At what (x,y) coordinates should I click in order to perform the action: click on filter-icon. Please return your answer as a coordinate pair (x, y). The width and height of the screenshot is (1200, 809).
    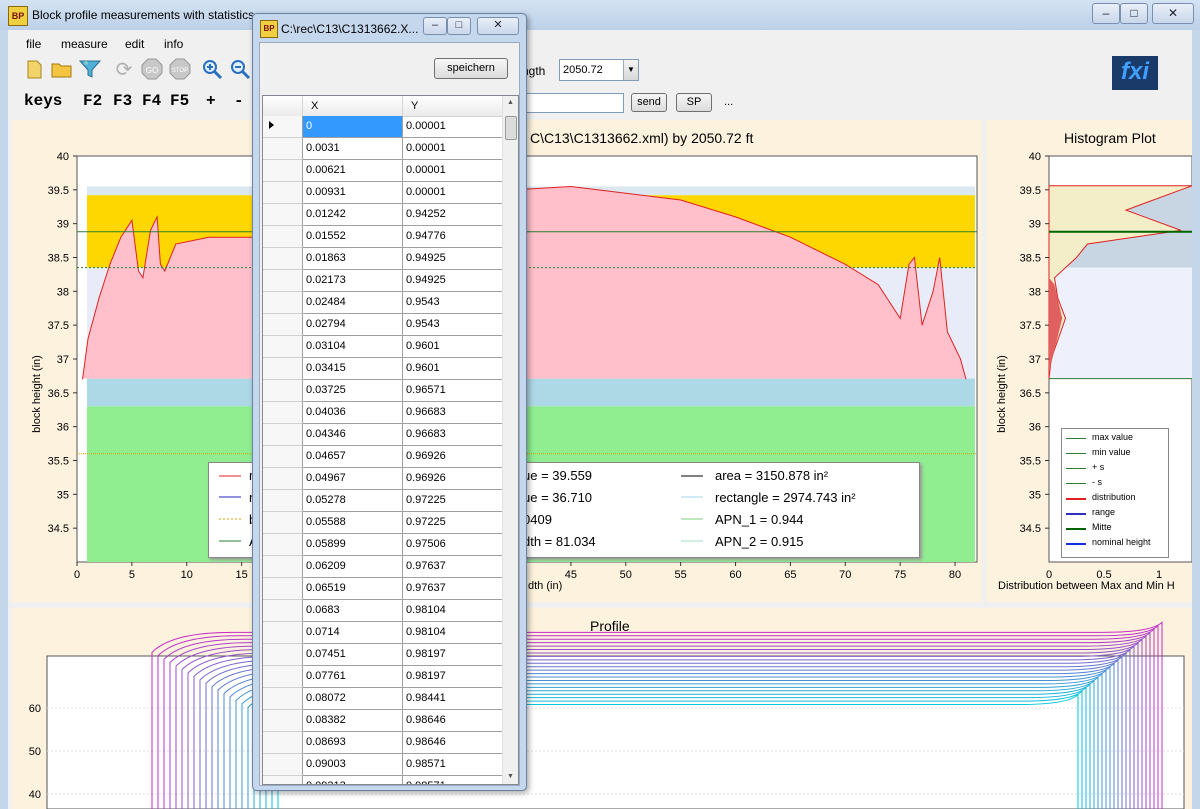
    Looking at the image, I should click on (90, 70).